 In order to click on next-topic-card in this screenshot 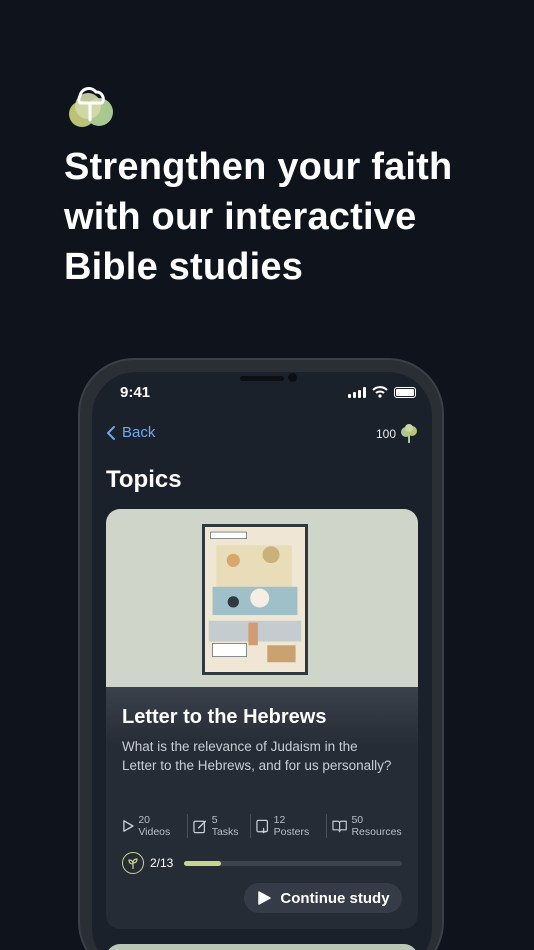, I will do `click(262, 947)`.